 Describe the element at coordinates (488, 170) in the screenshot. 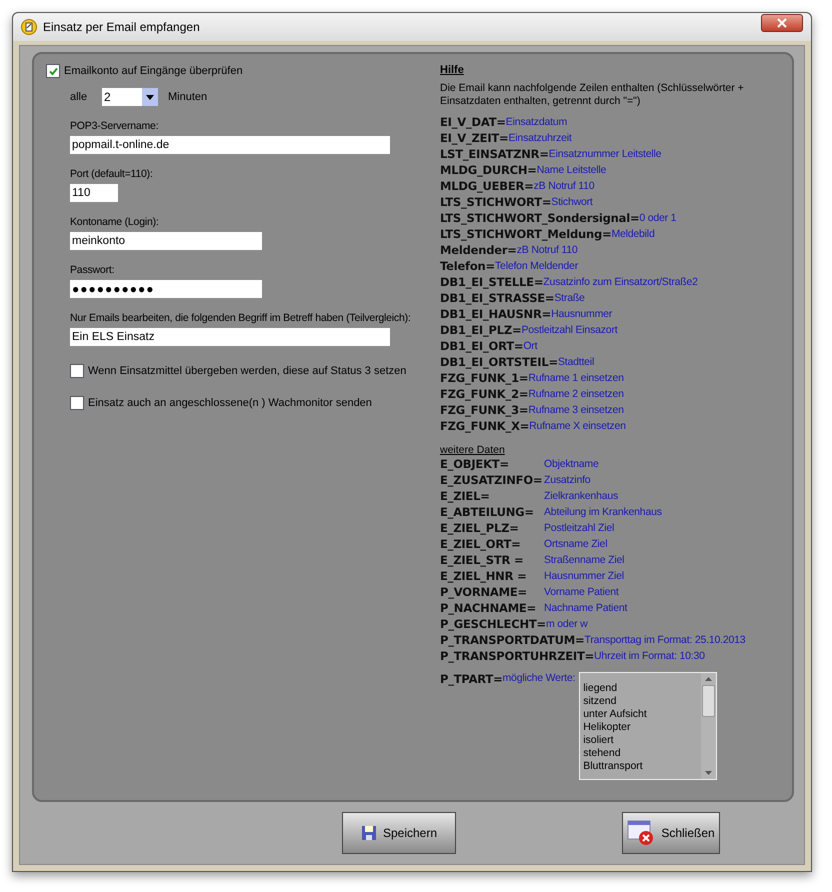

I see `keyword: MLDG_DURCH=` at that location.